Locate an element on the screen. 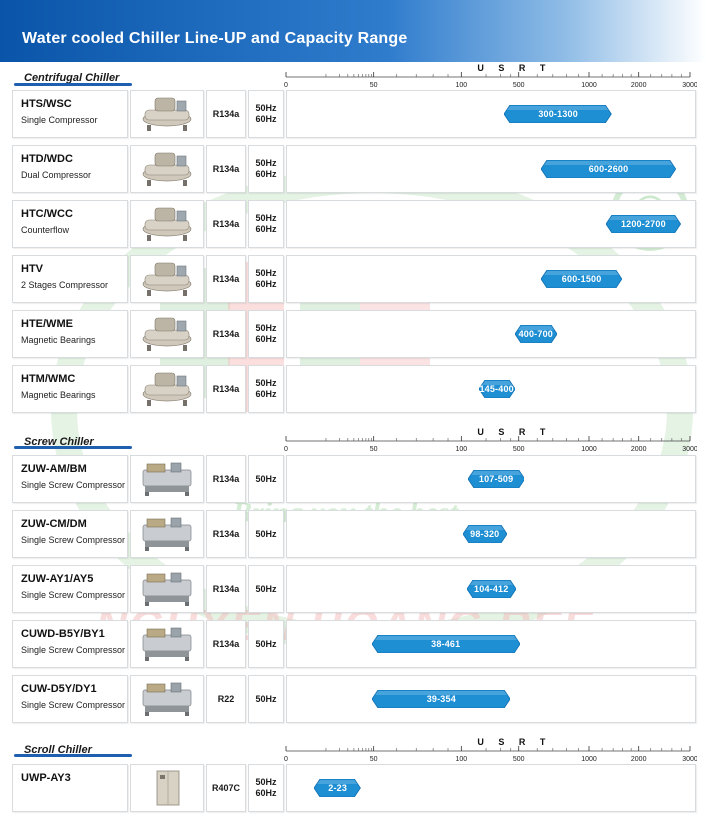 This screenshot has height=820, width=706. capacity-range-label: 107-509 is located at coordinates (496, 479).